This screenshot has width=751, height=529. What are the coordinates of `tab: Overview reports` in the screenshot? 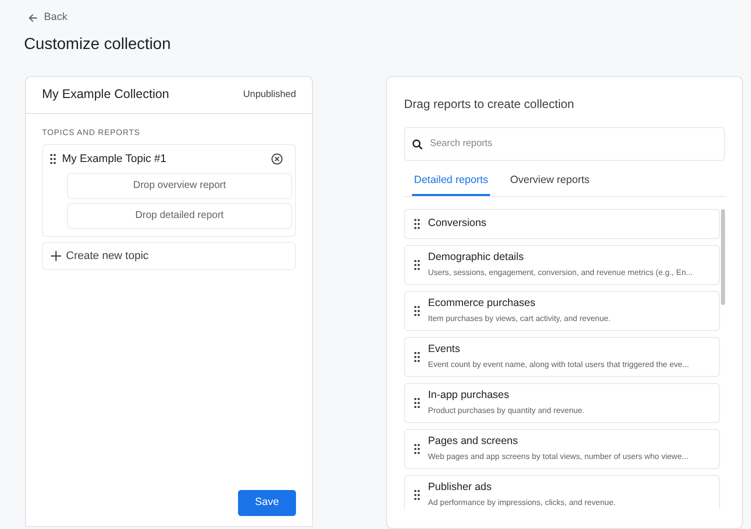 It's located at (550, 184).